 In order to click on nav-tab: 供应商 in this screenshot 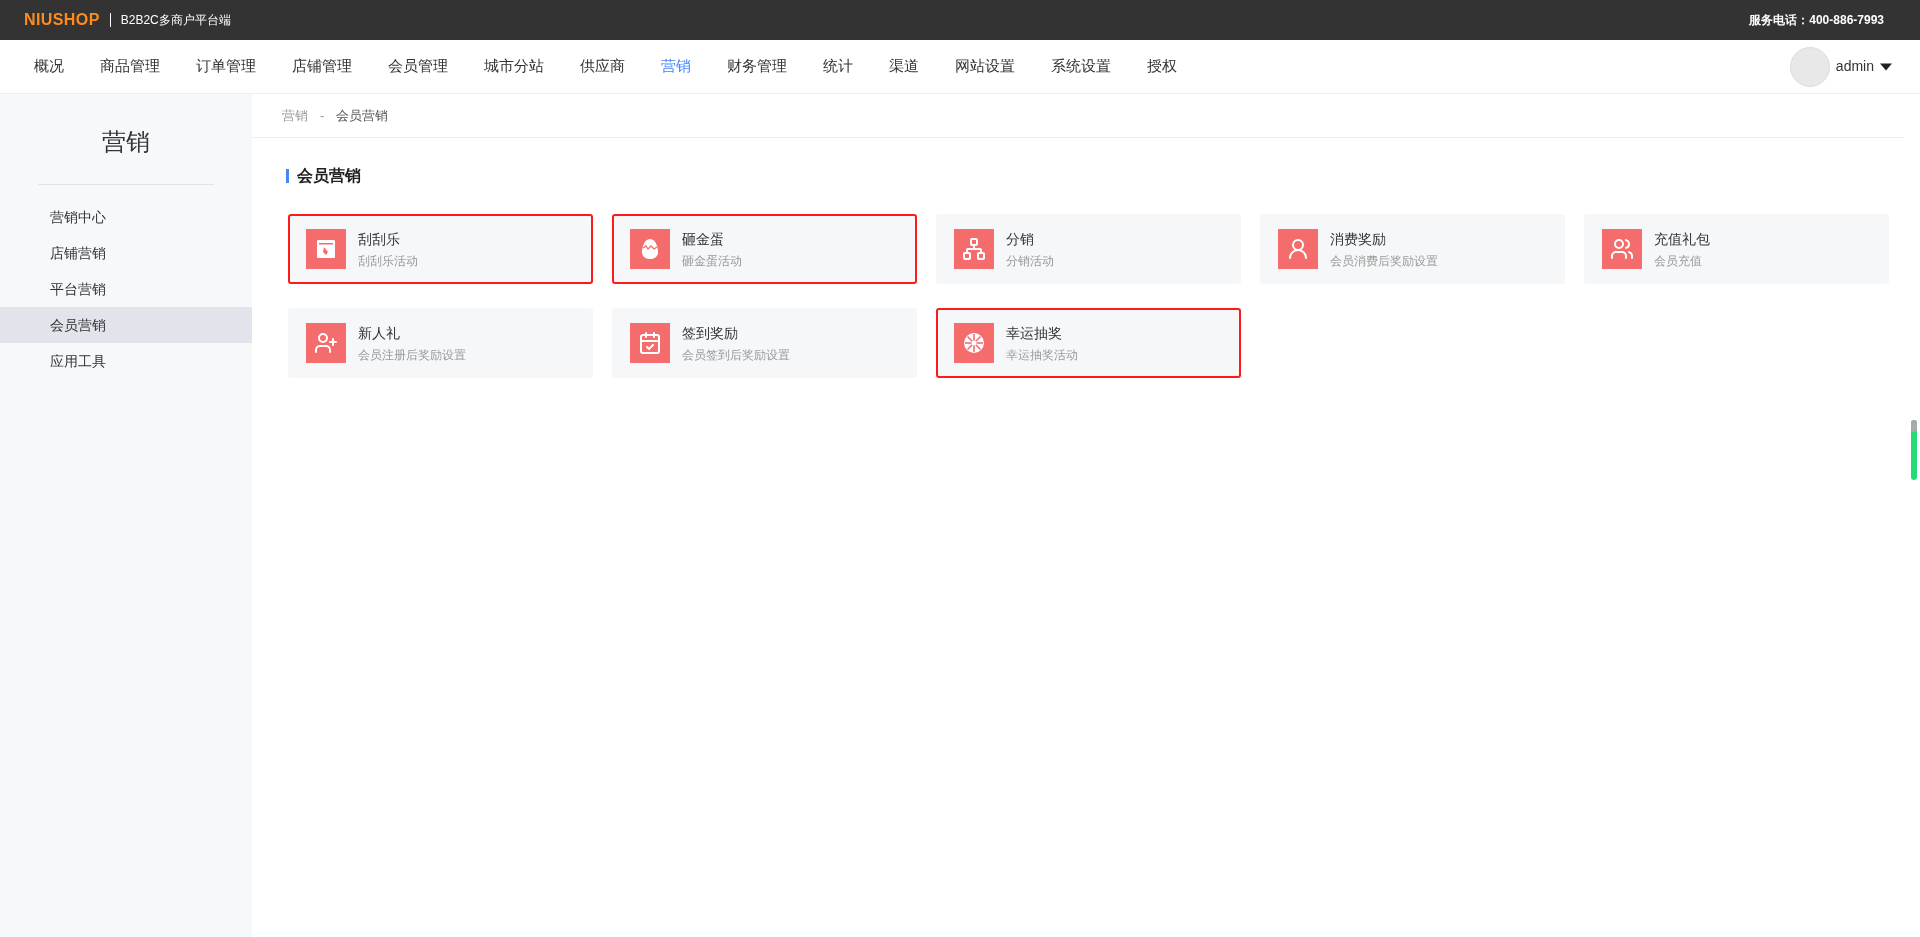, I will do `click(602, 66)`.